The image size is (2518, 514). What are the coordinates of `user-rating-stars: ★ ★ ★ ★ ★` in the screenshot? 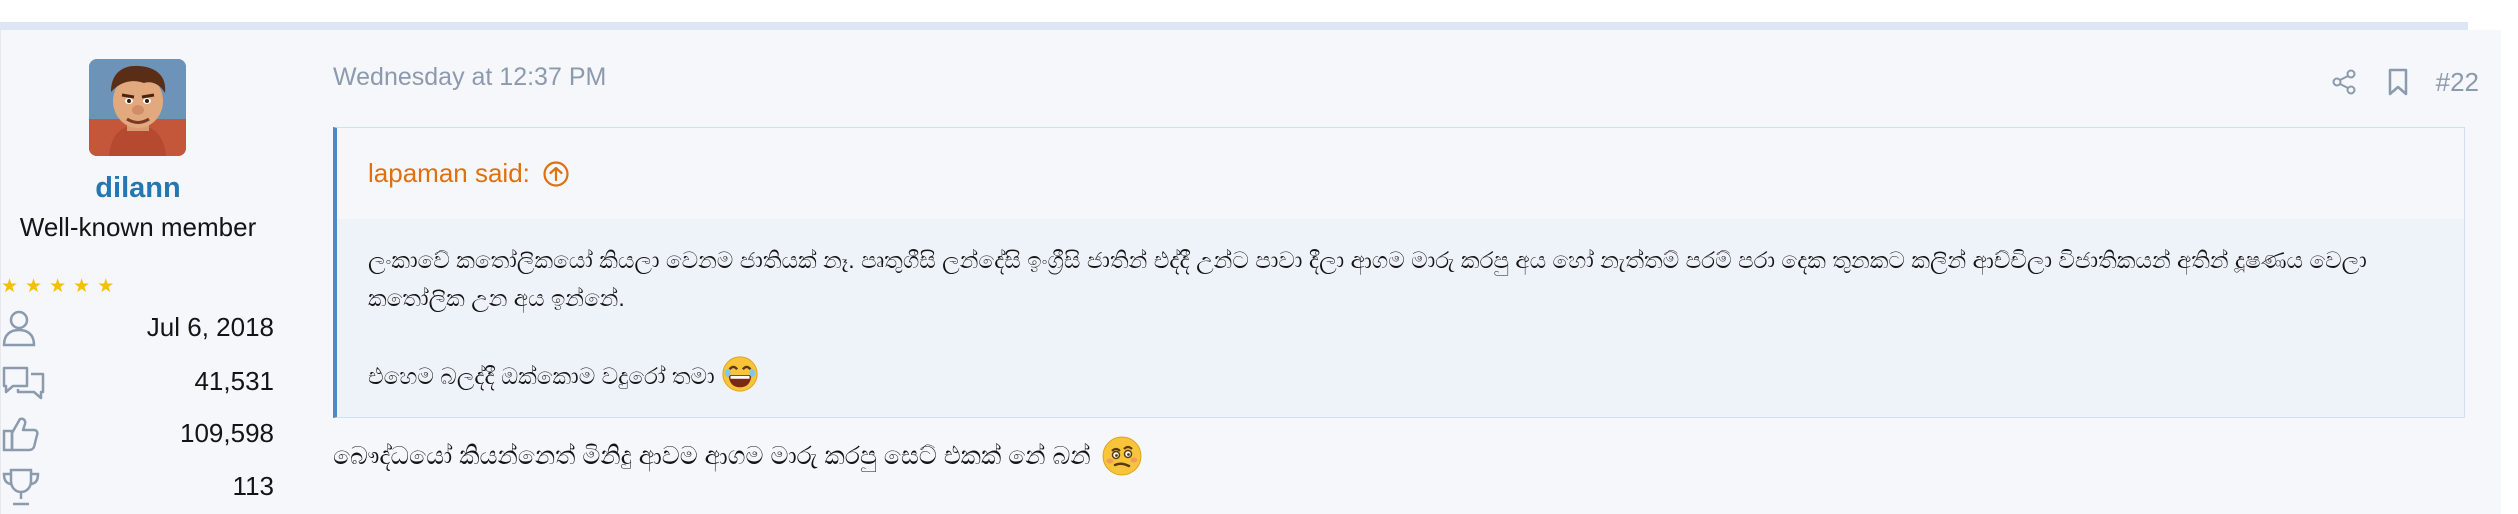 It's located at (58, 286).